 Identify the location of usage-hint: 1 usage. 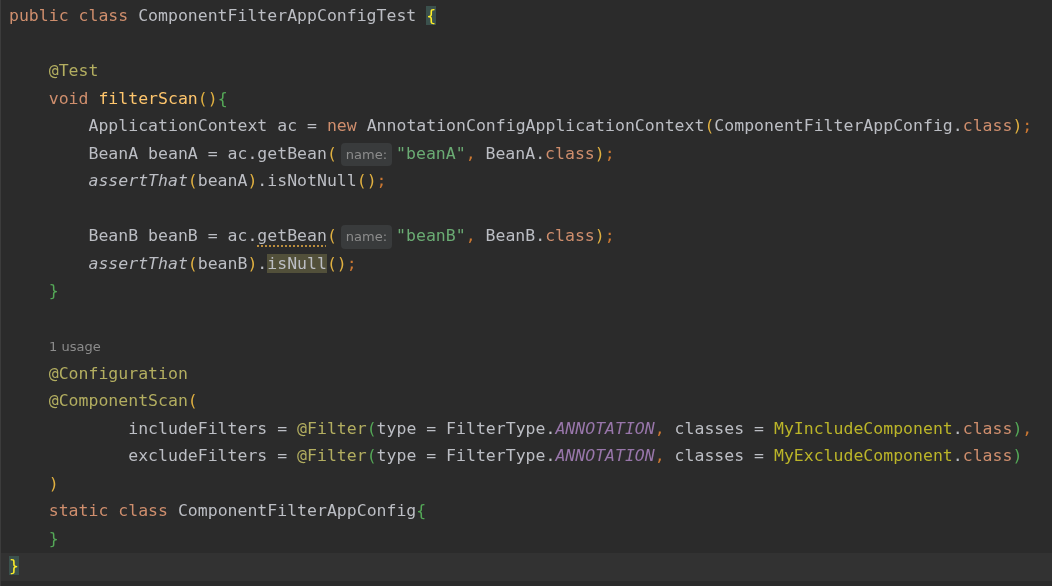
(75, 347).